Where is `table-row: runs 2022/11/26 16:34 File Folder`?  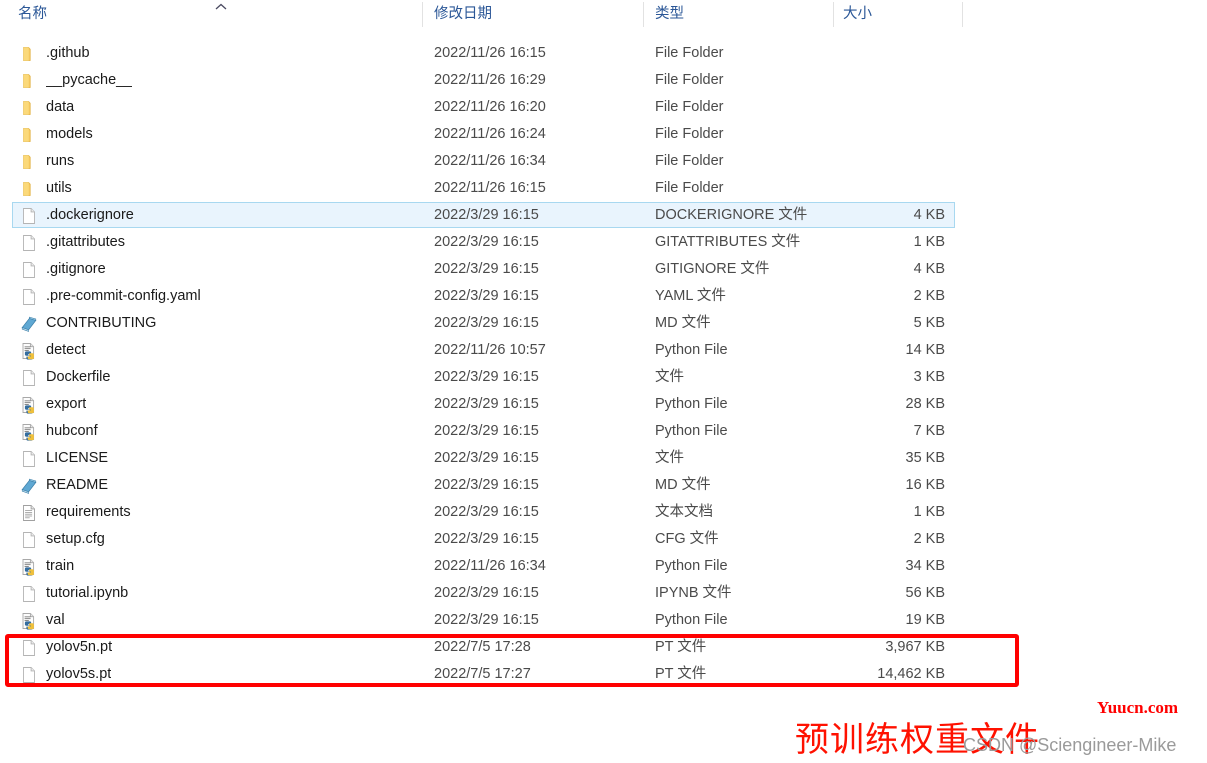 table-row: runs 2022/11/26 16:34 File Folder is located at coordinates (603, 161).